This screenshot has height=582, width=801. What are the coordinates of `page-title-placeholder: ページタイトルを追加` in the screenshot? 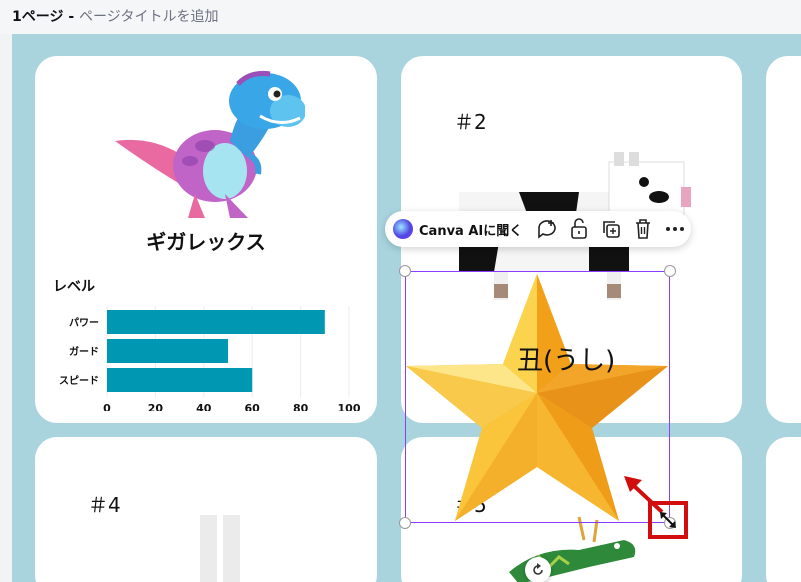 It's located at (148, 17).